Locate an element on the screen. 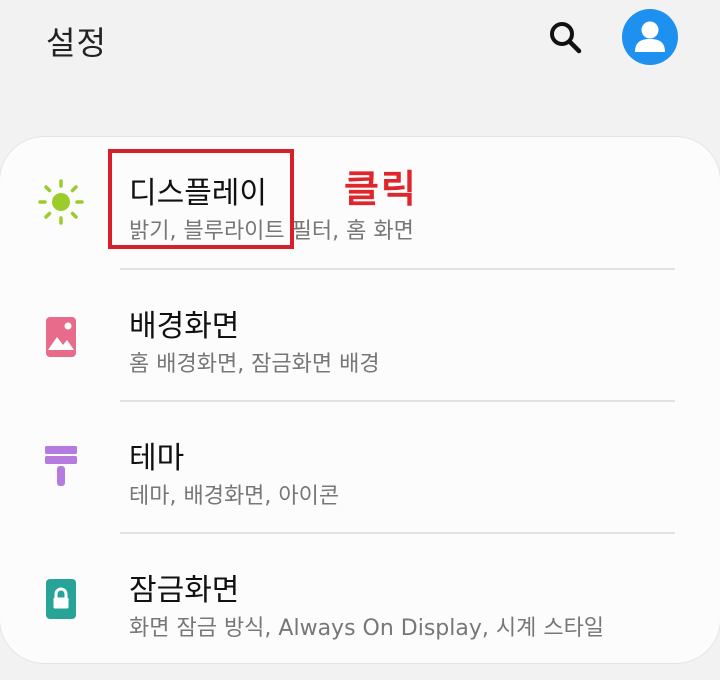  sun-icon is located at coordinates (61, 202).